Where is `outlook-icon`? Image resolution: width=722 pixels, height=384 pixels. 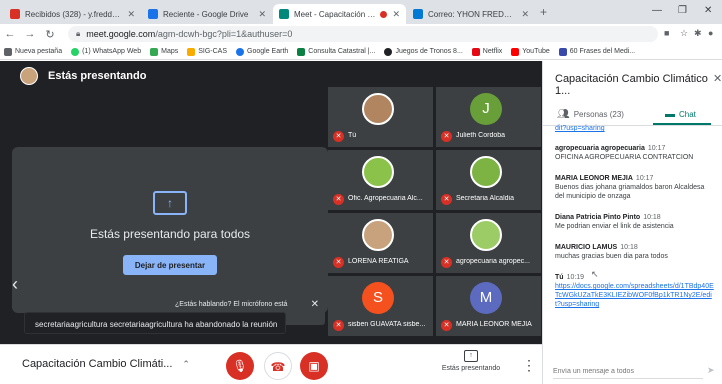
outlook-icon is located at coordinates (418, 14).